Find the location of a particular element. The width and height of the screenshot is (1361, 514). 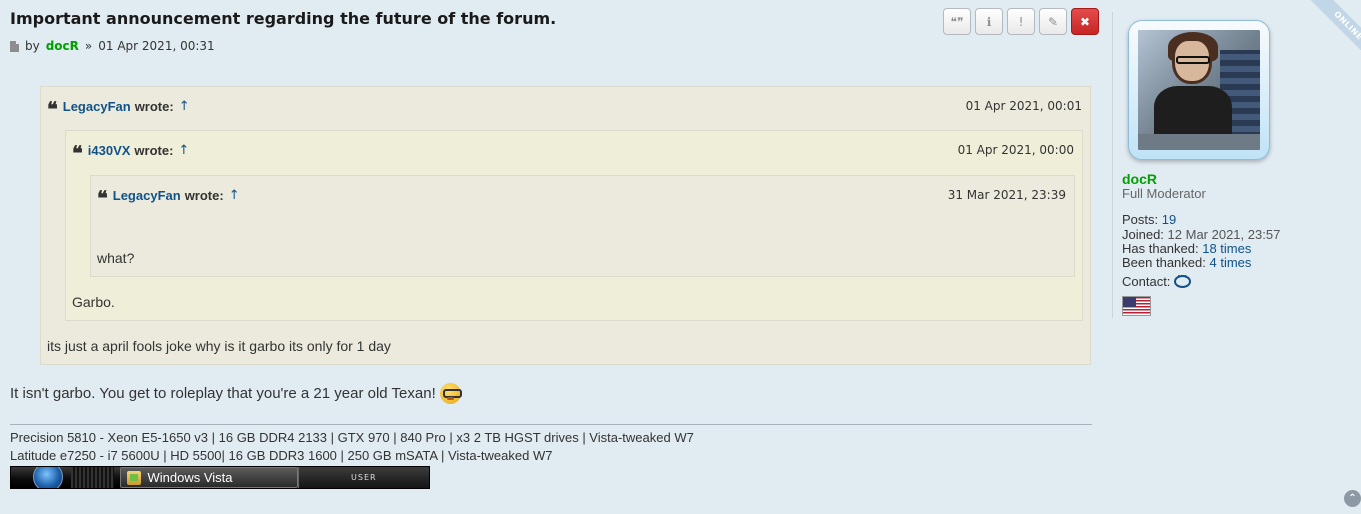

delete-button: ✖ is located at coordinates (1085, 21).